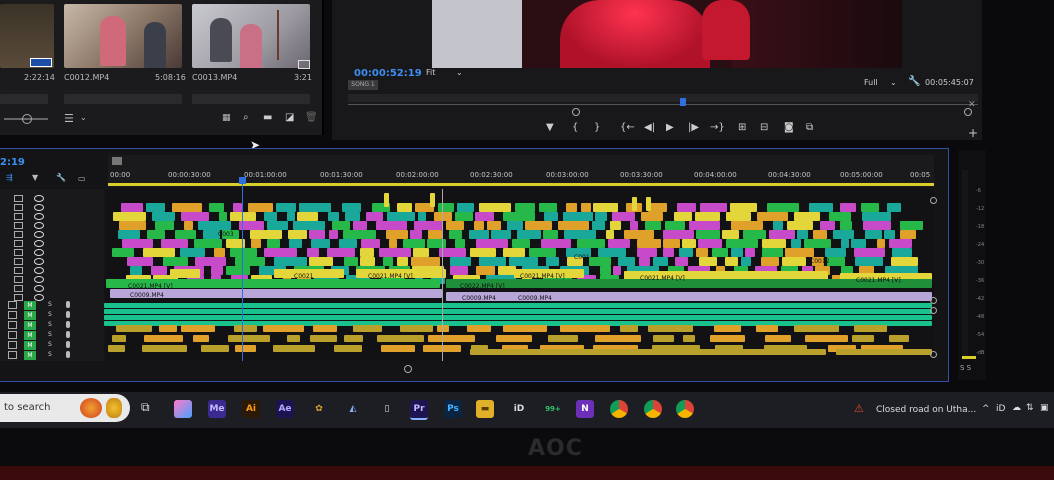 This screenshot has width=1054, height=480. Describe the element at coordinates (764, 127) in the screenshot. I see `extract-icon: ⊟` at that location.